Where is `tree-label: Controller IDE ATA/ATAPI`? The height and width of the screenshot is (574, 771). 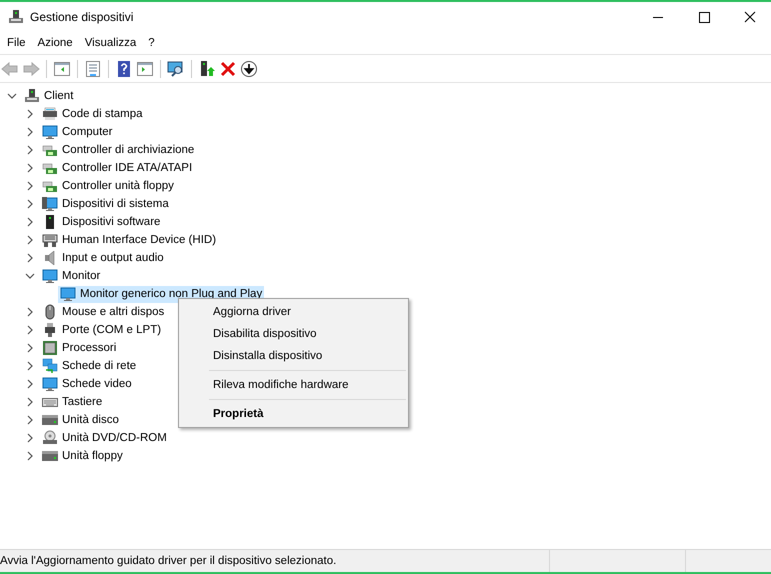
tree-label: Controller IDE ATA/ATAPI is located at coordinates (127, 168).